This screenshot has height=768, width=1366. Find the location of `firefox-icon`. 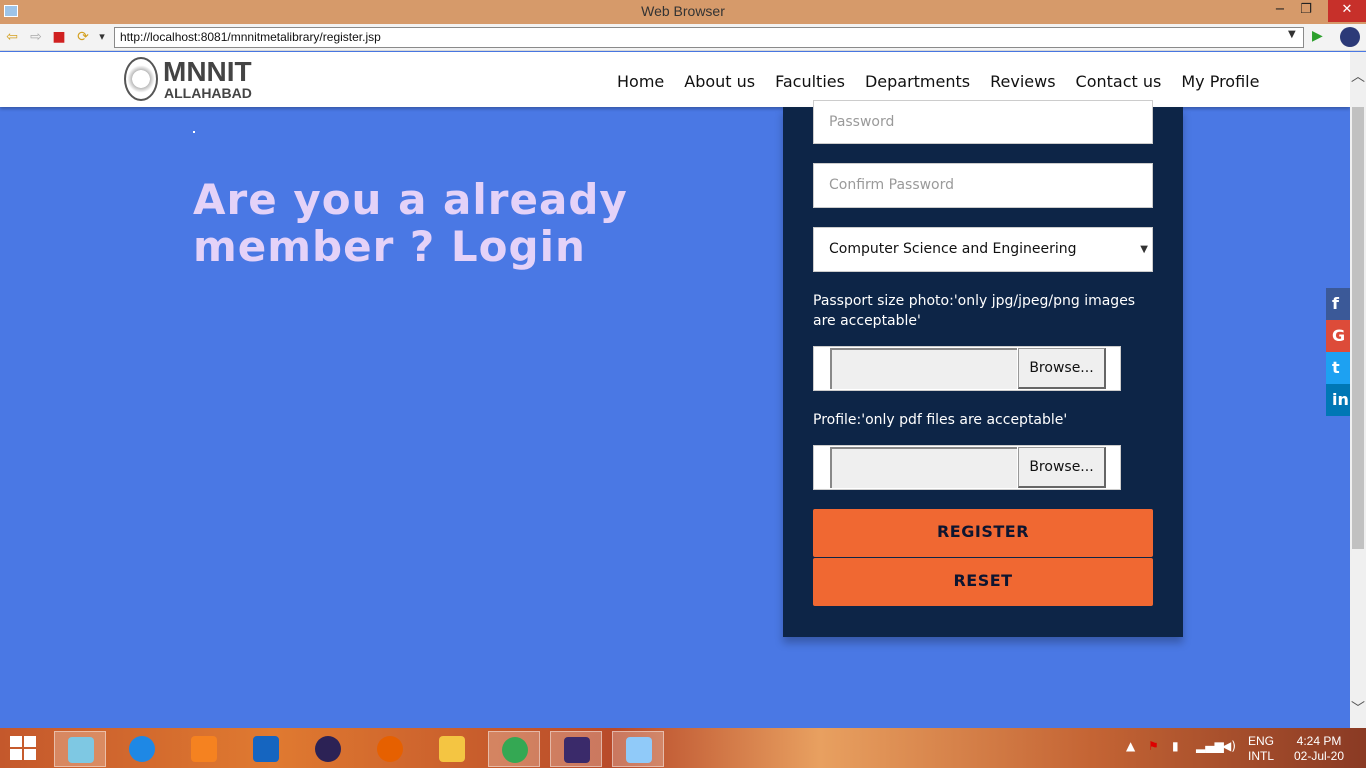

firefox-icon is located at coordinates (390, 749).